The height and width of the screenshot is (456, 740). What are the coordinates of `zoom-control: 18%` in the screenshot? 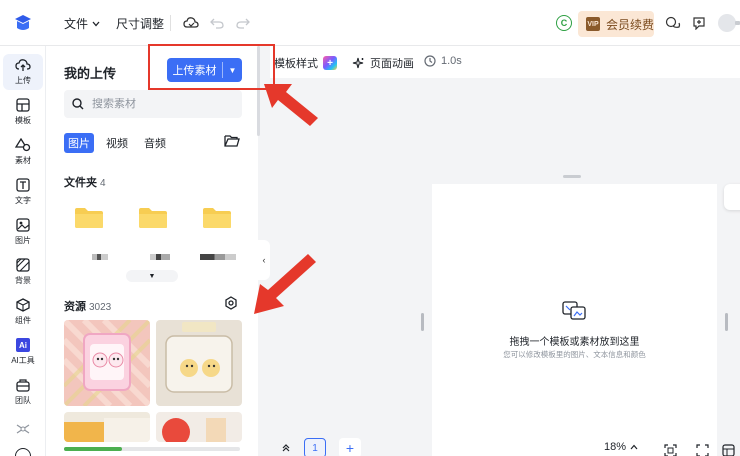 It's located at (621, 447).